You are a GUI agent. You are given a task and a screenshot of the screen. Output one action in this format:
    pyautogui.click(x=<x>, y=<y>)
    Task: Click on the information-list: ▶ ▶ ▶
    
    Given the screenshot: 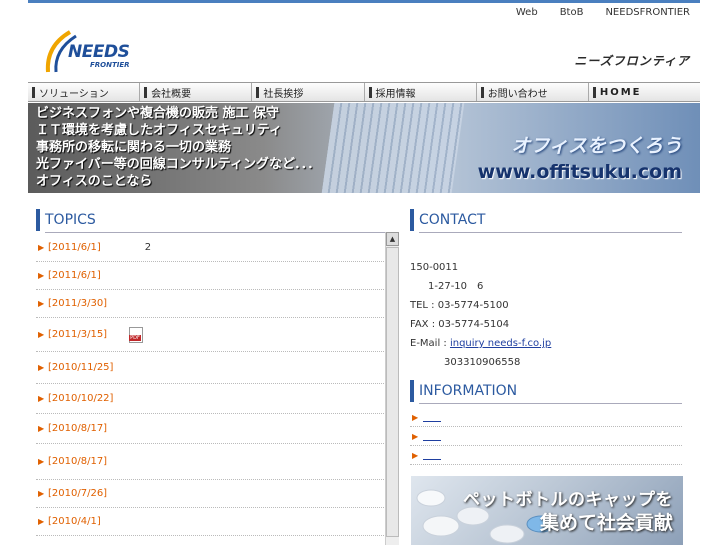 What is the action you would take?
    pyautogui.click(x=546, y=436)
    